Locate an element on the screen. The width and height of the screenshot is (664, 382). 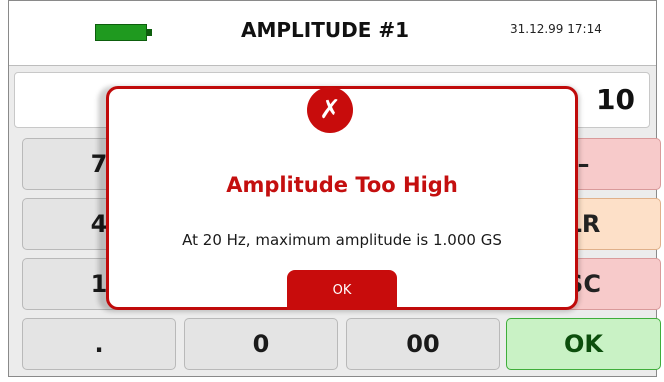
dialog-title: Amplitude Too High is located at coordinates (342, 185).